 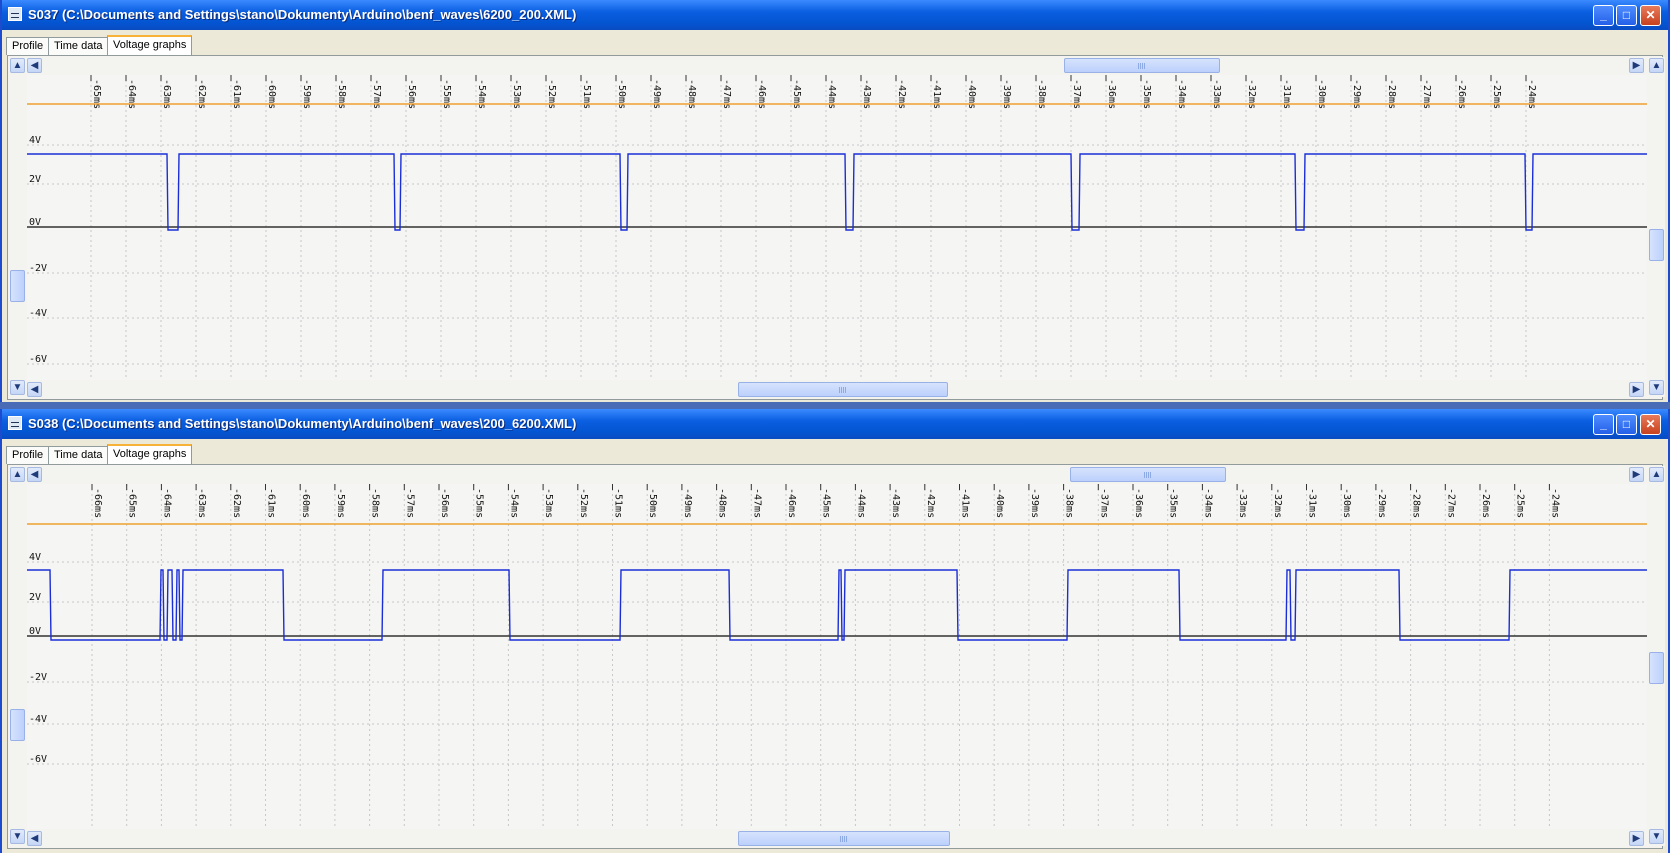 I want to click on time-tick-label: -60ms, so click(x=305, y=503).